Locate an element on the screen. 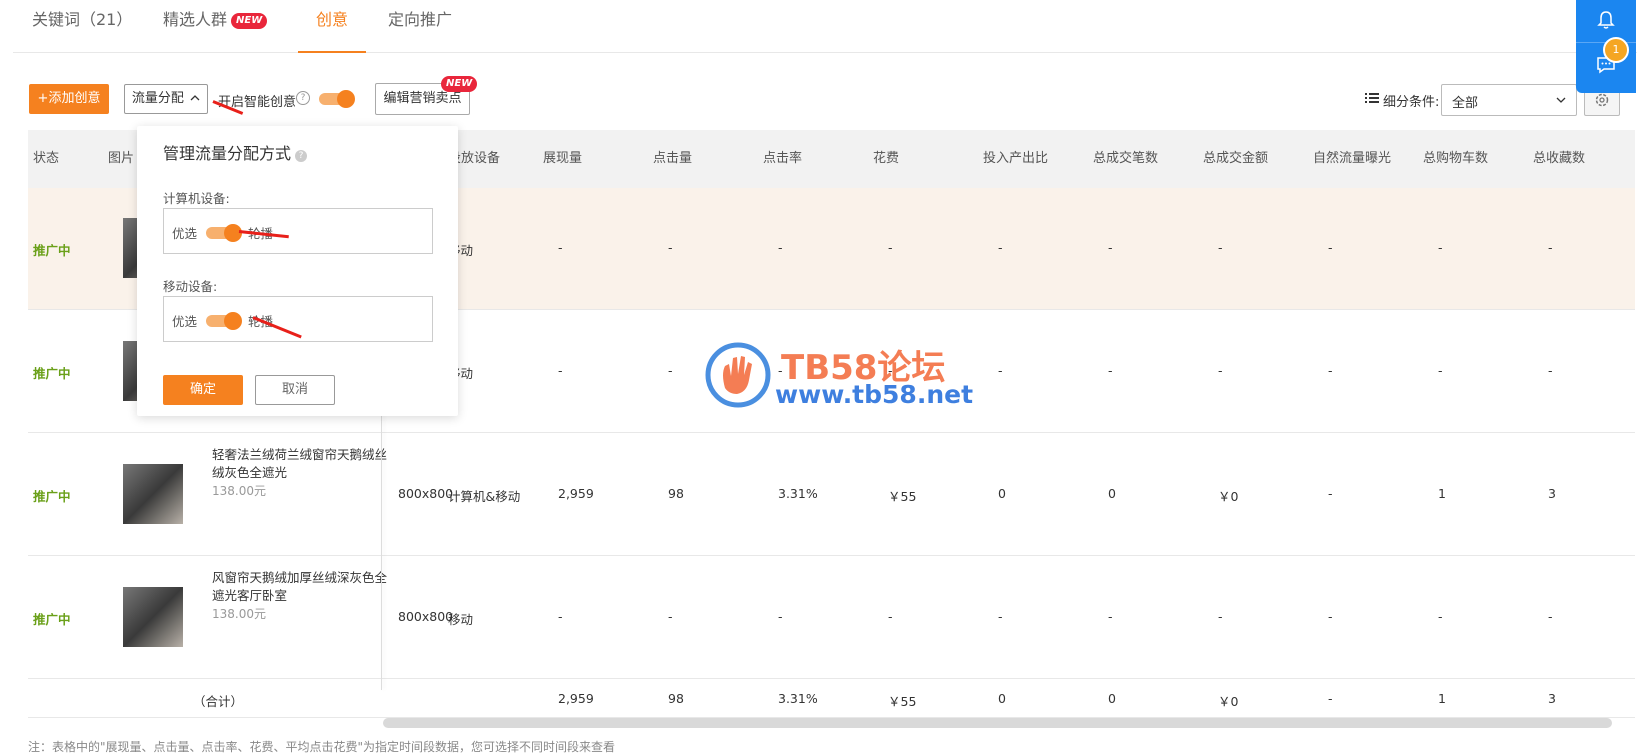 Image resolution: width=1637 pixels, height=755 pixels. gear-icon is located at coordinates (1602, 100).